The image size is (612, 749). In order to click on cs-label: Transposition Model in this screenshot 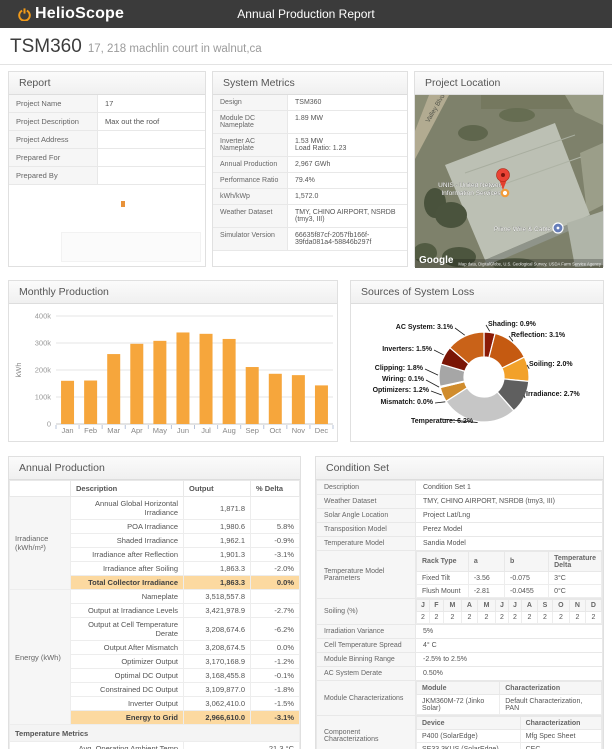, I will do `click(366, 529)`.